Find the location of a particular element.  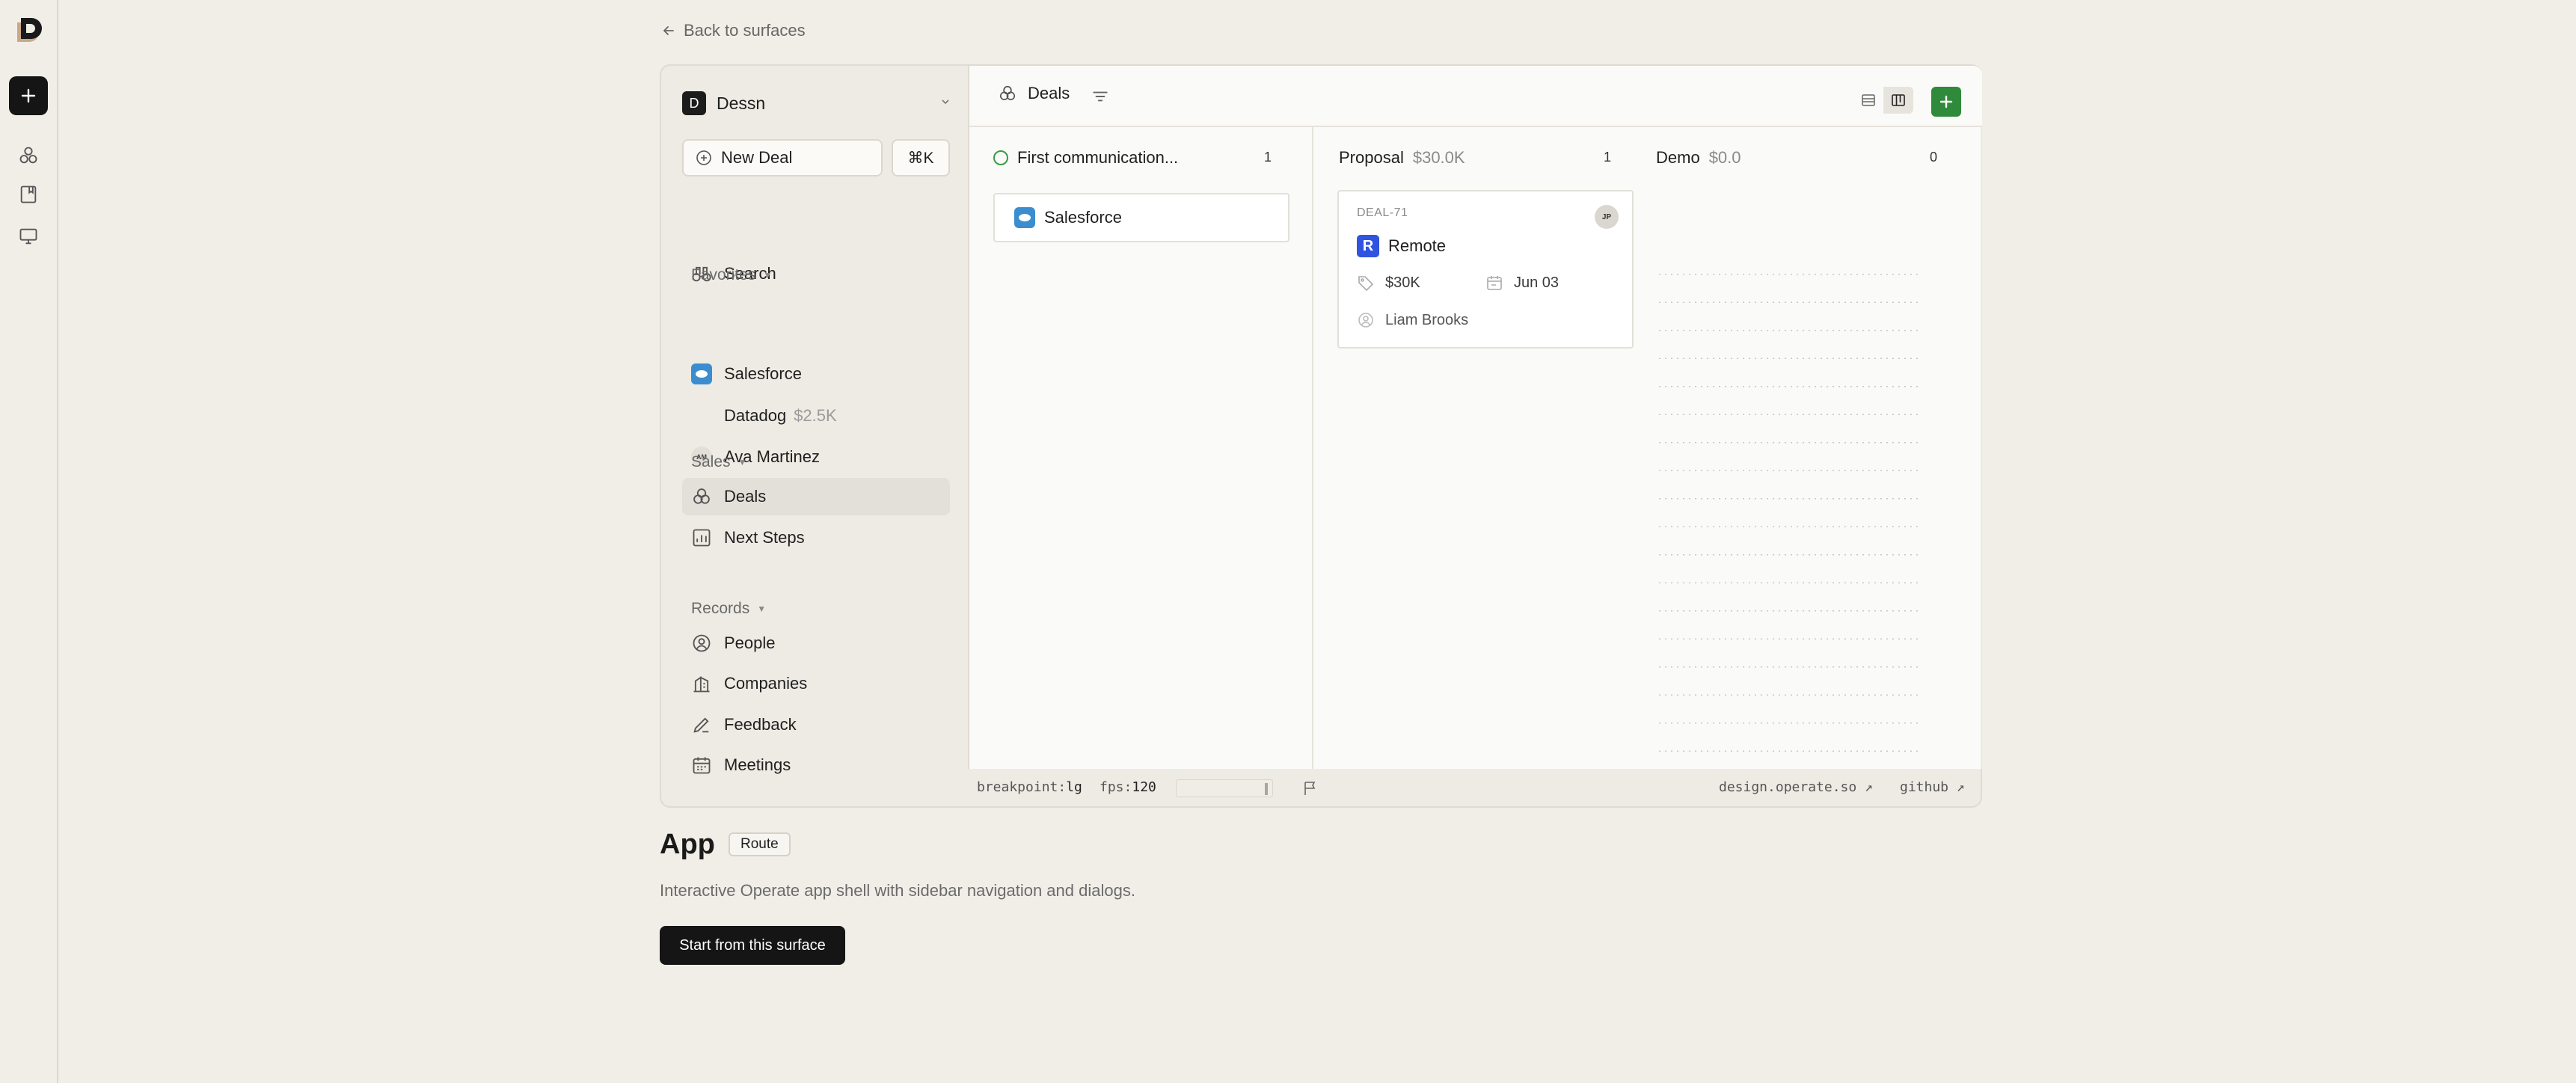

column-header: Demo $0.0 is located at coordinates (1698, 158).